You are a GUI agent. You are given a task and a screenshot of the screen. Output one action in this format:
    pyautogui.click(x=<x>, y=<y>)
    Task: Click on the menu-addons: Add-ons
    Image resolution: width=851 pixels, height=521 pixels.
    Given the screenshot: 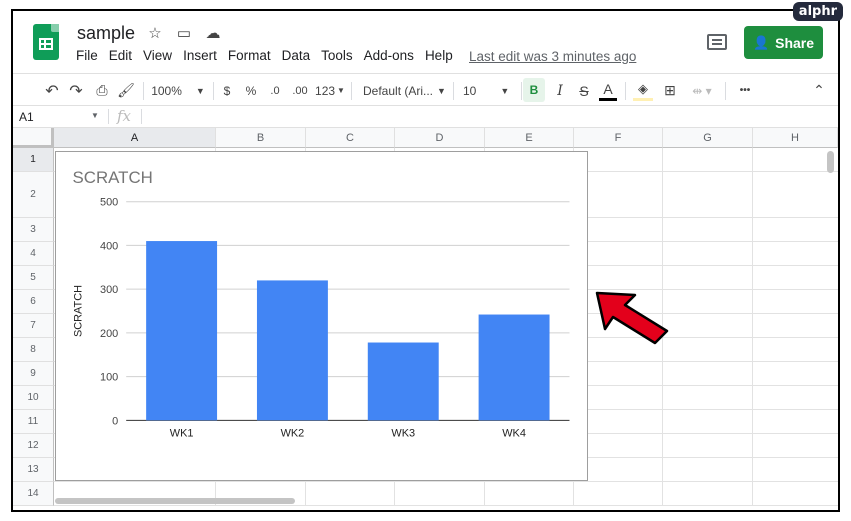 What is the action you would take?
    pyautogui.click(x=389, y=55)
    